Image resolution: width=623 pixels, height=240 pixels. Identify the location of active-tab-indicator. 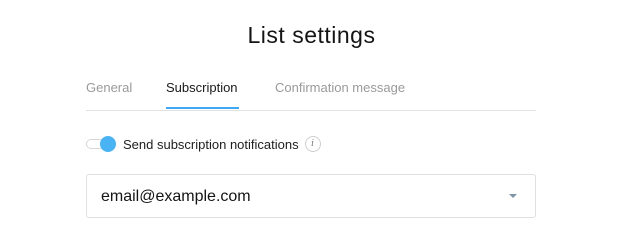
(202, 108).